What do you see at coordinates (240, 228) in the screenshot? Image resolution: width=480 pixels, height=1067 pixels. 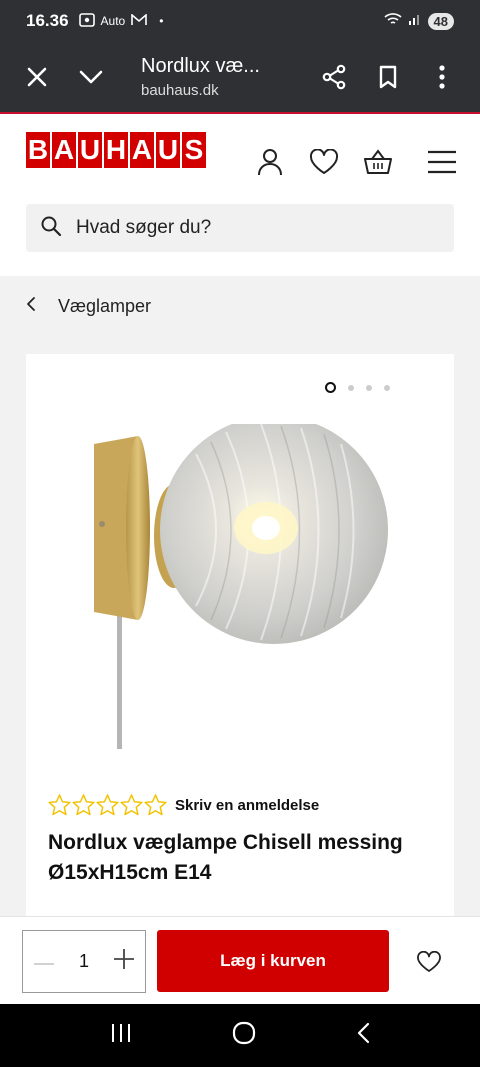 I see `search-input: Hvad søger du?` at bounding box center [240, 228].